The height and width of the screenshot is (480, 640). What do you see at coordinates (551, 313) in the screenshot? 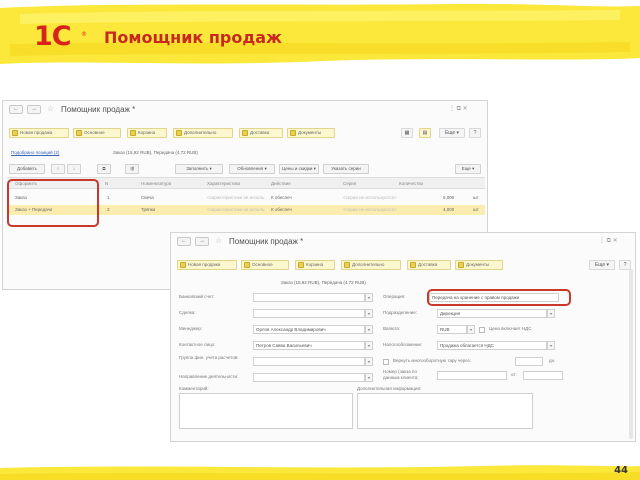
I see `division-dropdown: ▾` at bounding box center [551, 313].